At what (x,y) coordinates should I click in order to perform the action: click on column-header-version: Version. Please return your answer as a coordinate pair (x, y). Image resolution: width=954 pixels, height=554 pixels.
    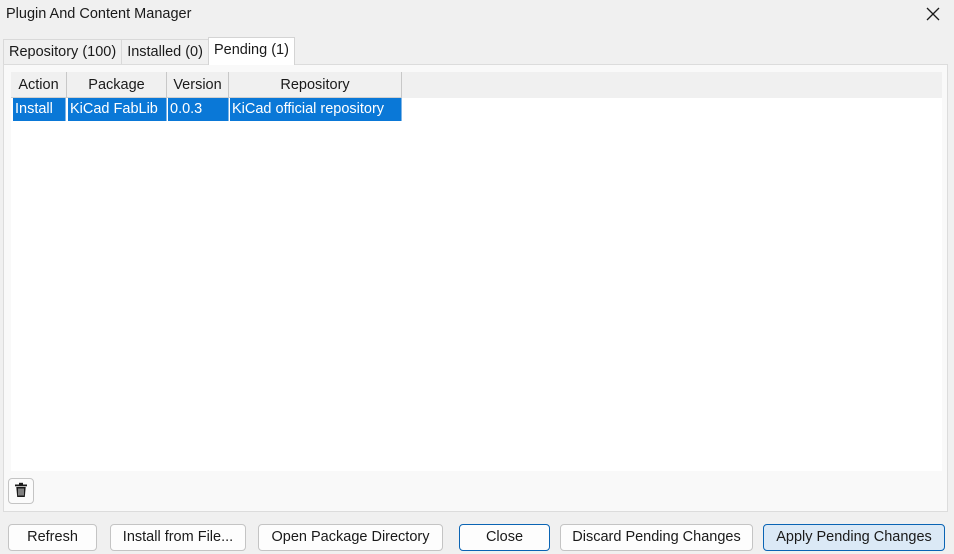
    Looking at the image, I should click on (198, 85).